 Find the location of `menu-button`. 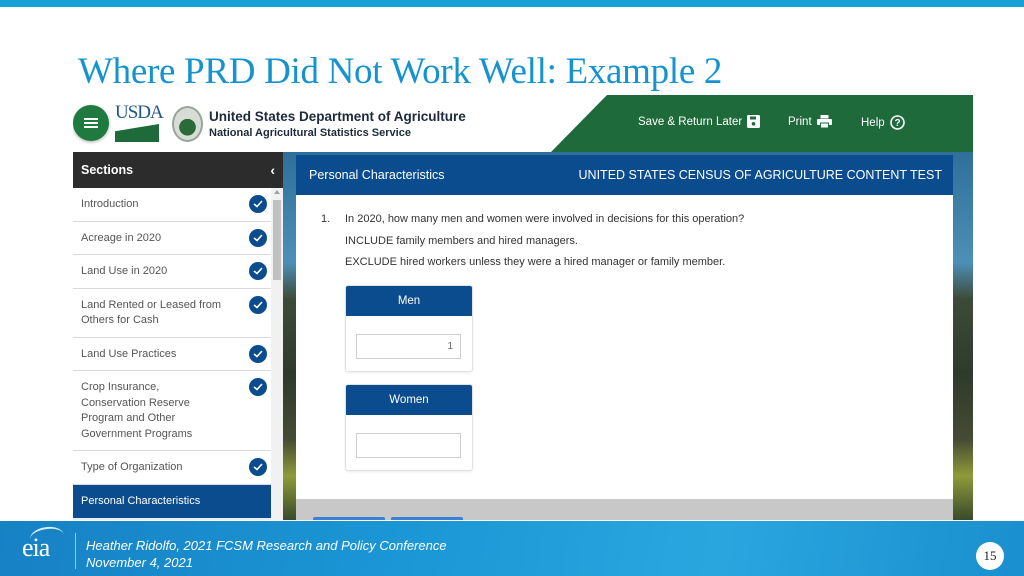

menu-button is located at coordinates (91, 123).